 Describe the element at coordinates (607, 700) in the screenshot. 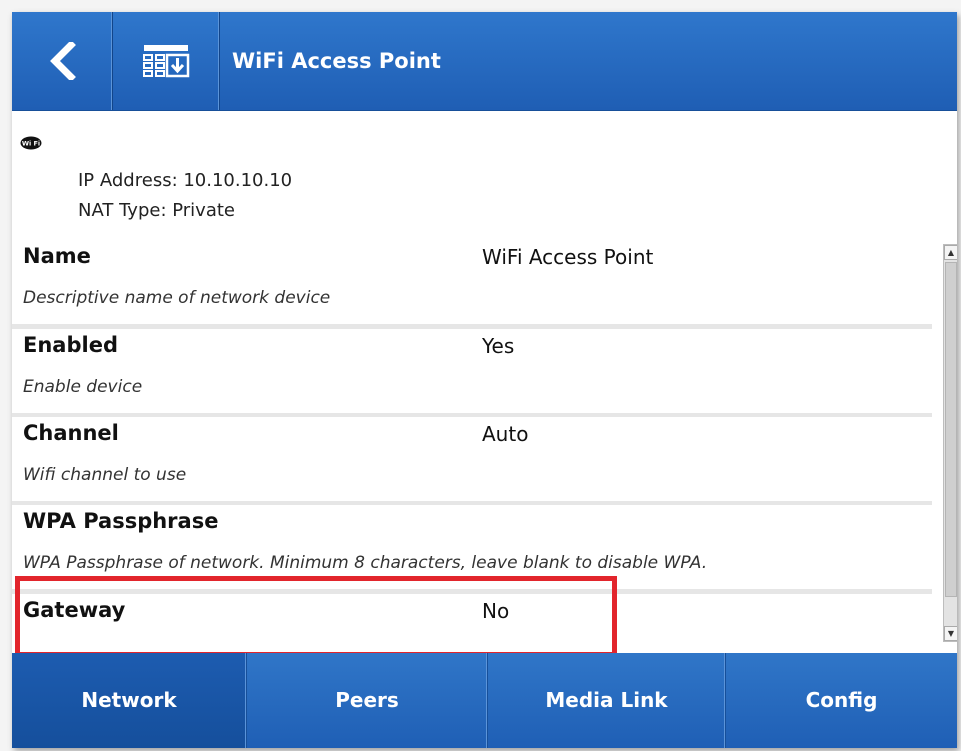

I see `tab-media-link: Media Link` at that location.